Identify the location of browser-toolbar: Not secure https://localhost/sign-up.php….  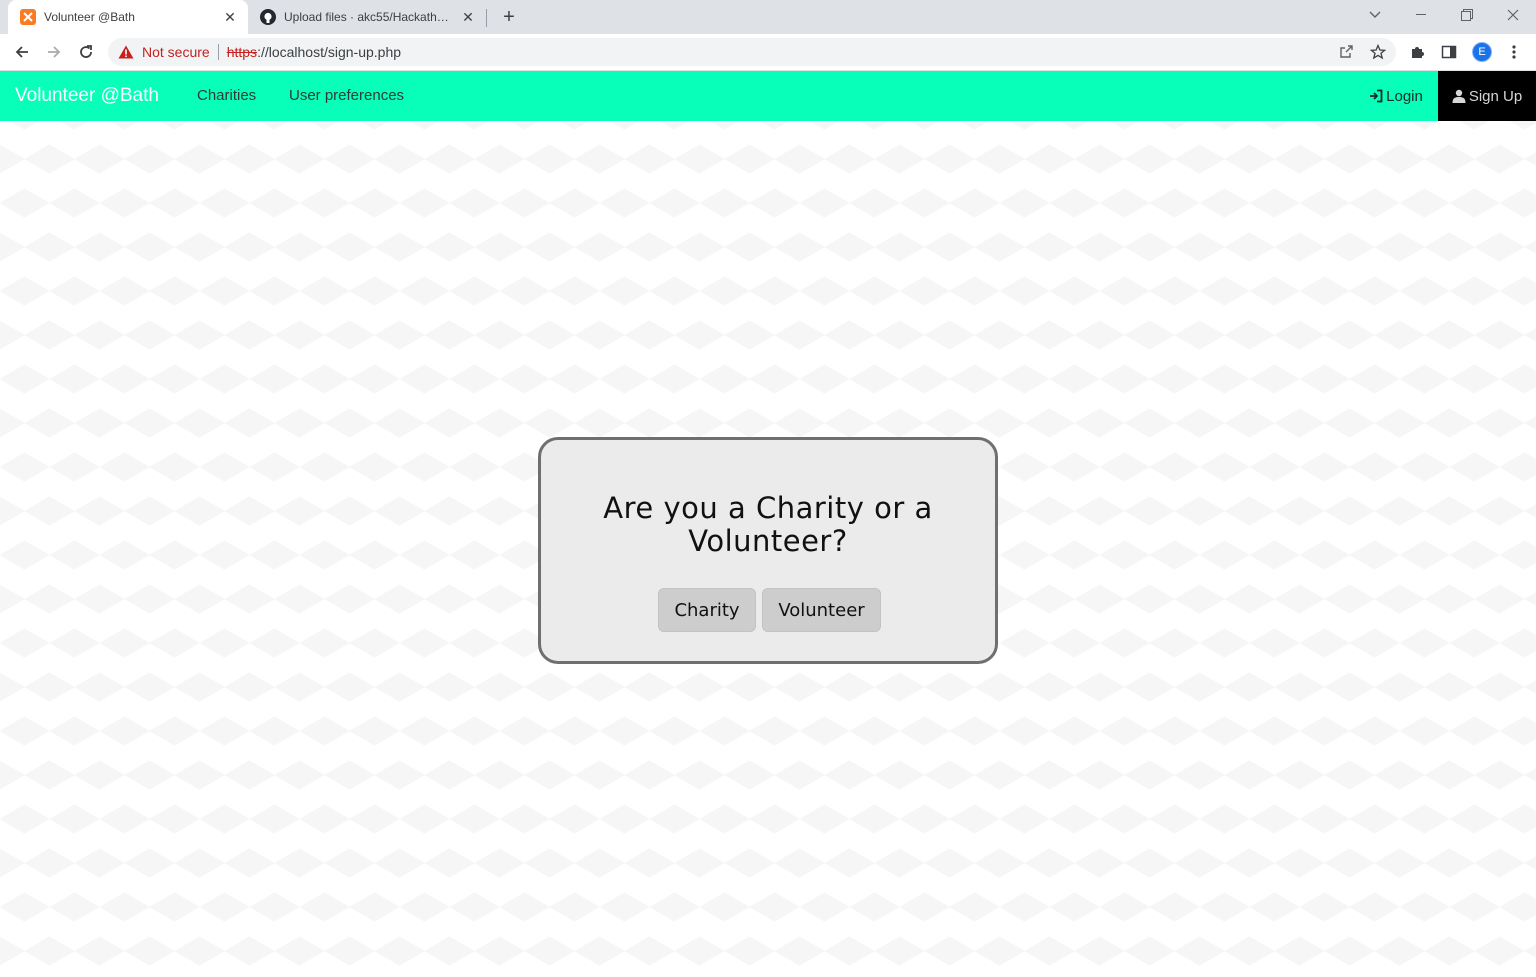
(768, 52).